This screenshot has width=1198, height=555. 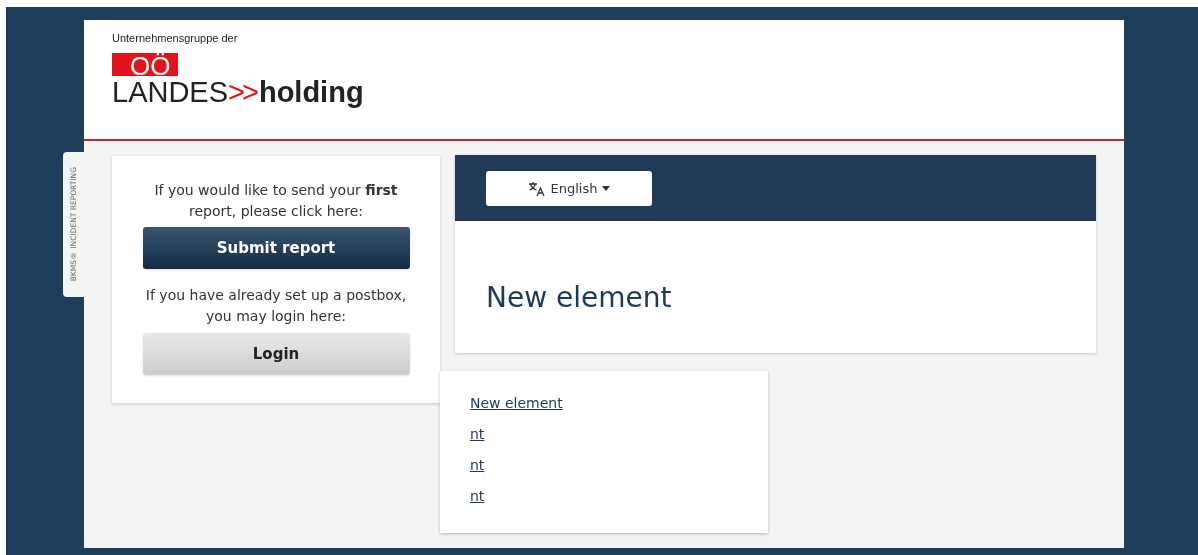 I want to click on first-report-text: If you would like to send your first report, please click here:, so click(x=276, y=201).